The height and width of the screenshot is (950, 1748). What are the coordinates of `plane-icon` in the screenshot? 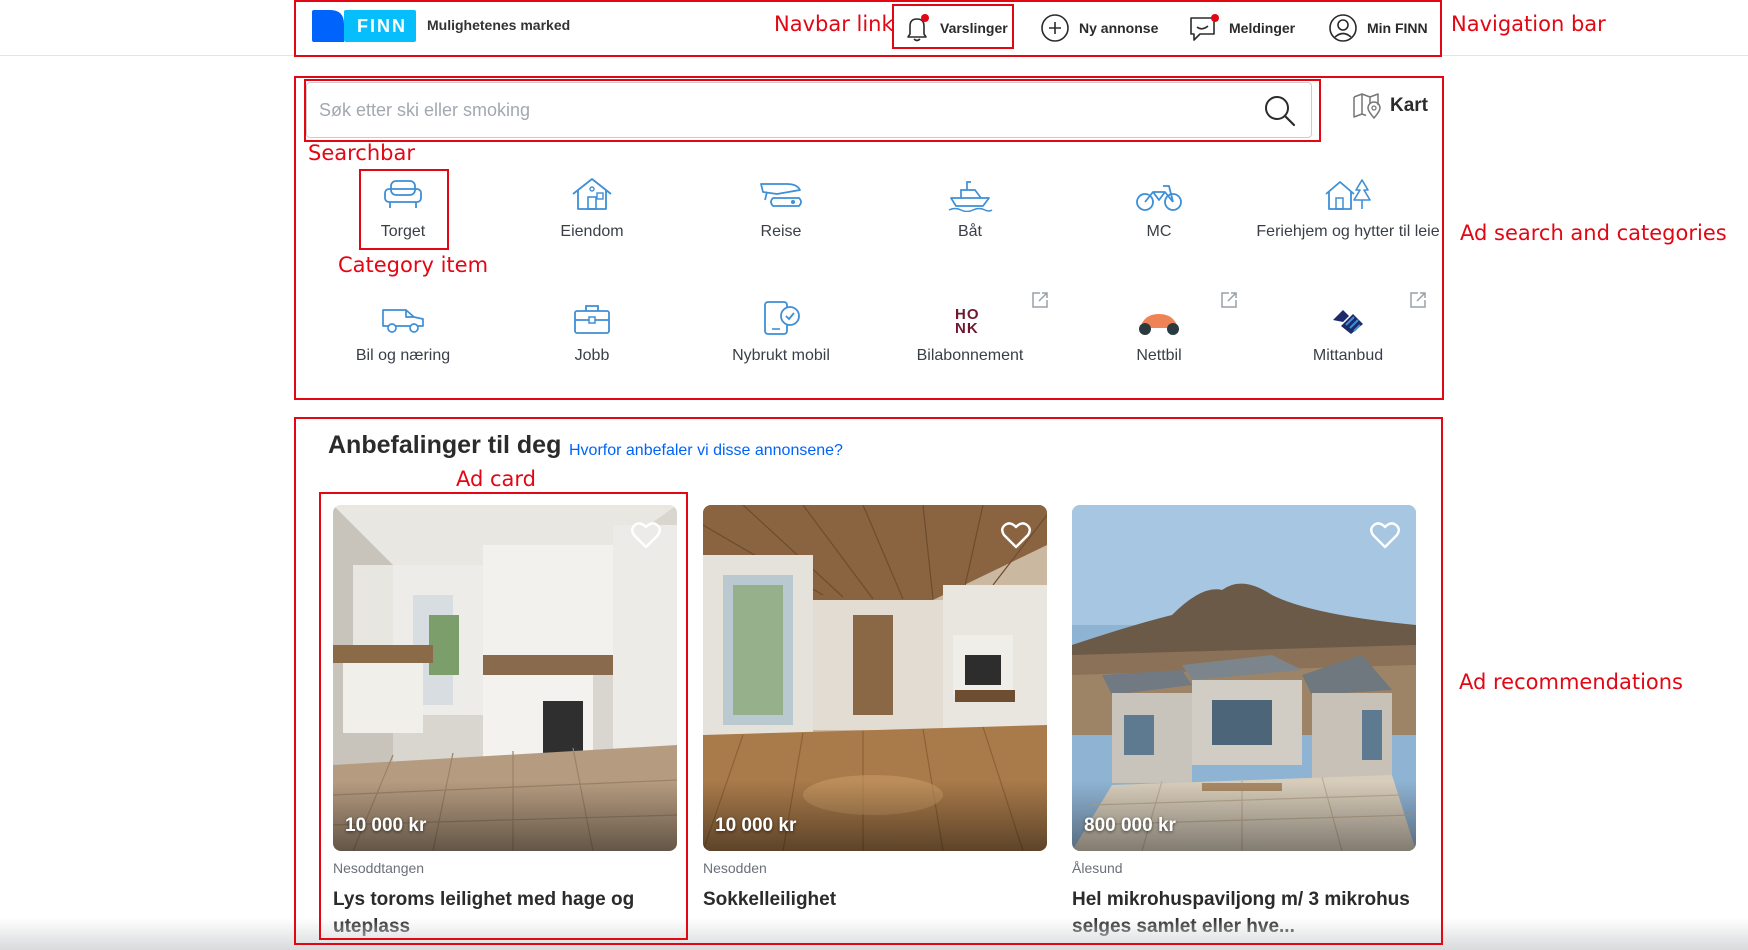 It's located at (781, 195).